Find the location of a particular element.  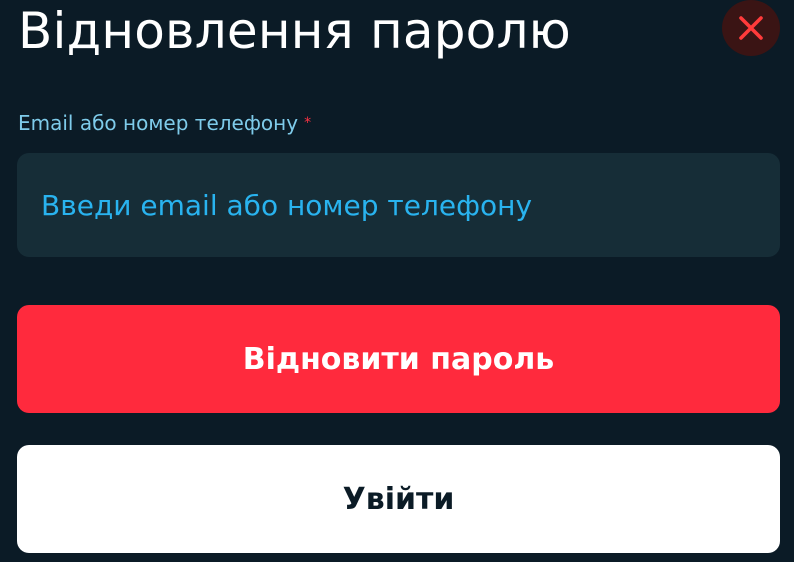

required-asterisk: * is located at coordinates (308, 123).